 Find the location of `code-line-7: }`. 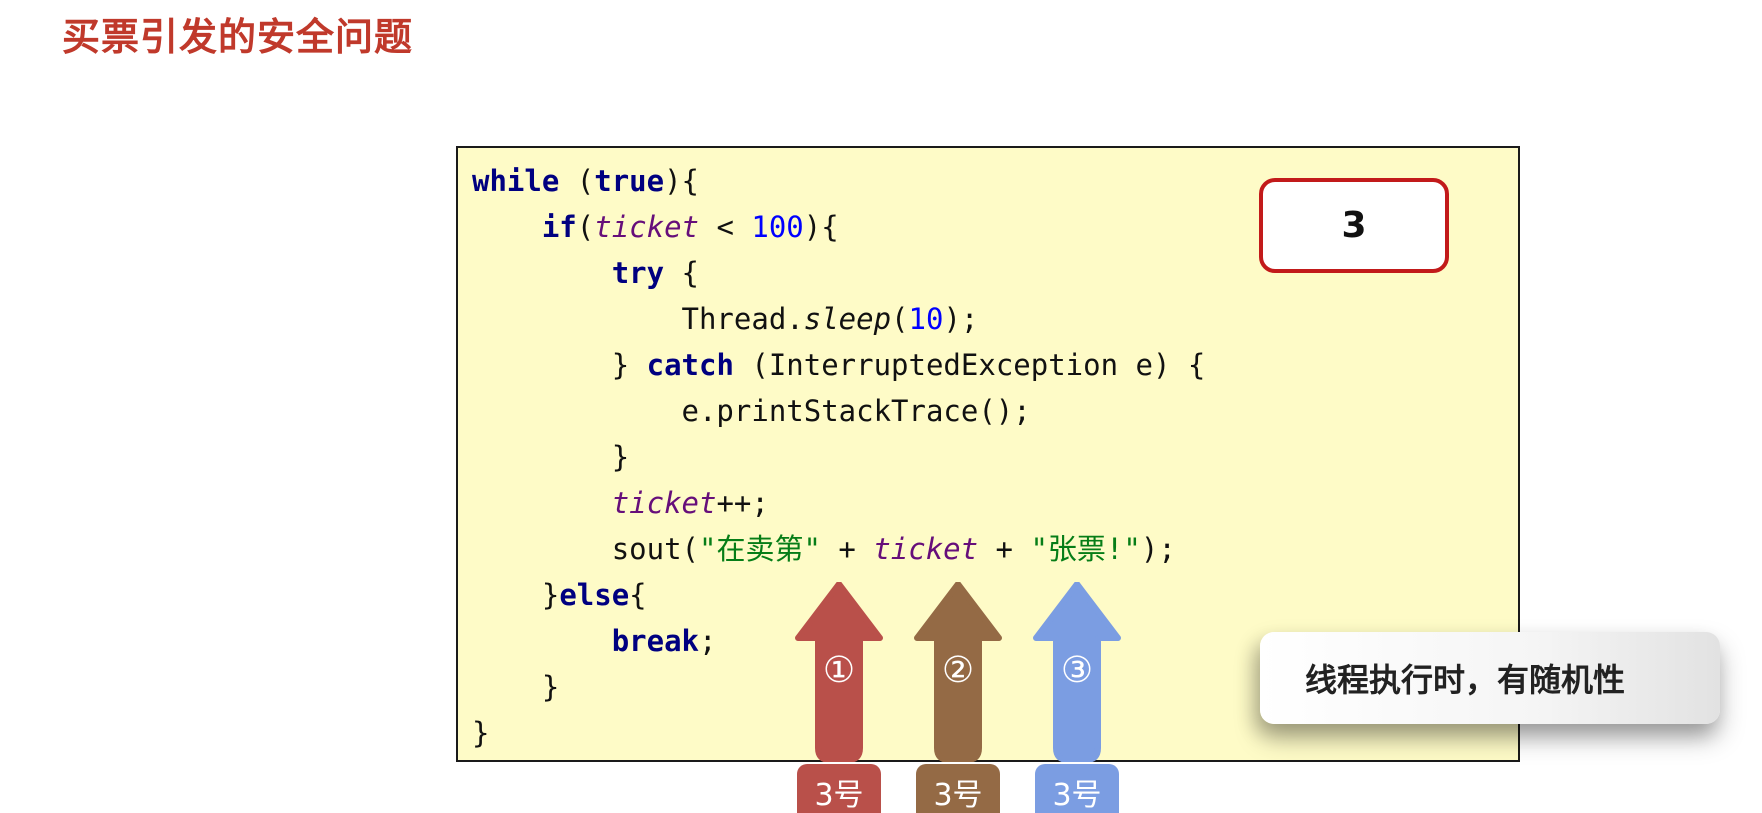

code-line-7: } is located at coordinates (838, 457).